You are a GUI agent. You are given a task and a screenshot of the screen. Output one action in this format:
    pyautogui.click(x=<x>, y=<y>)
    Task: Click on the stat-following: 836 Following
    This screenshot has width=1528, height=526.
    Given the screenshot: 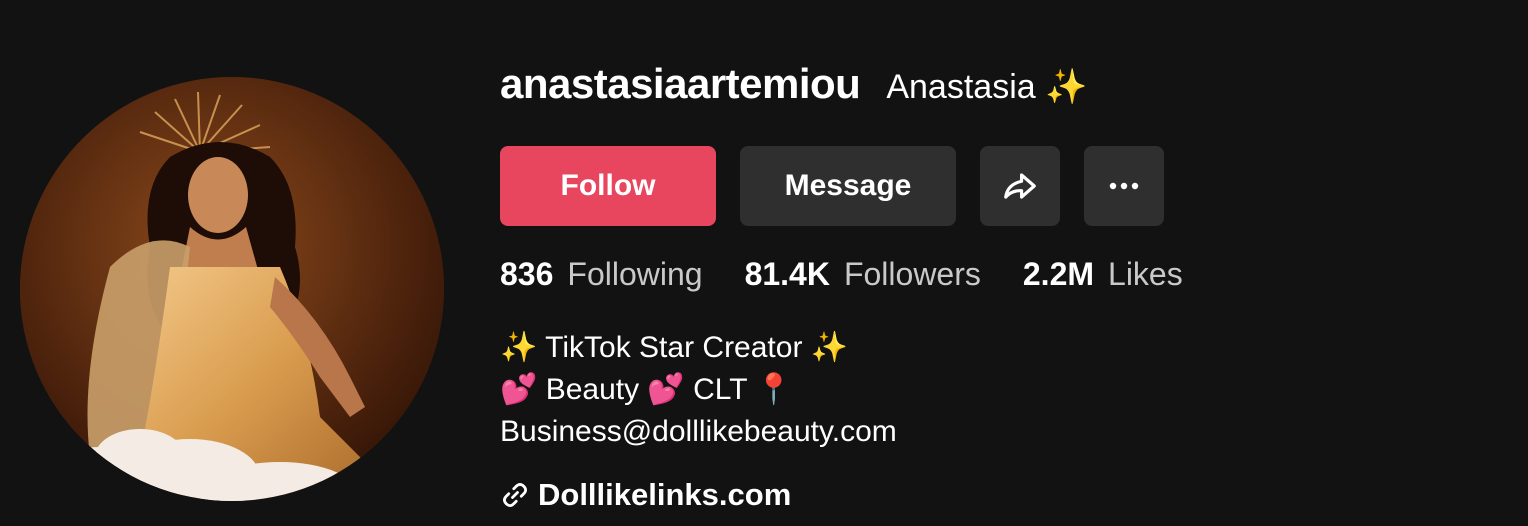 What is the action you would take?
    pyautogui.click(x=601, y=274)
    